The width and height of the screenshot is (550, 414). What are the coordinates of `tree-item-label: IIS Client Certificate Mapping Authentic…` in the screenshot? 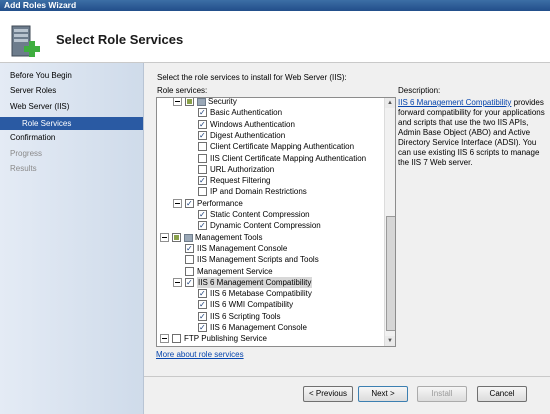 It's located at (288, 158).